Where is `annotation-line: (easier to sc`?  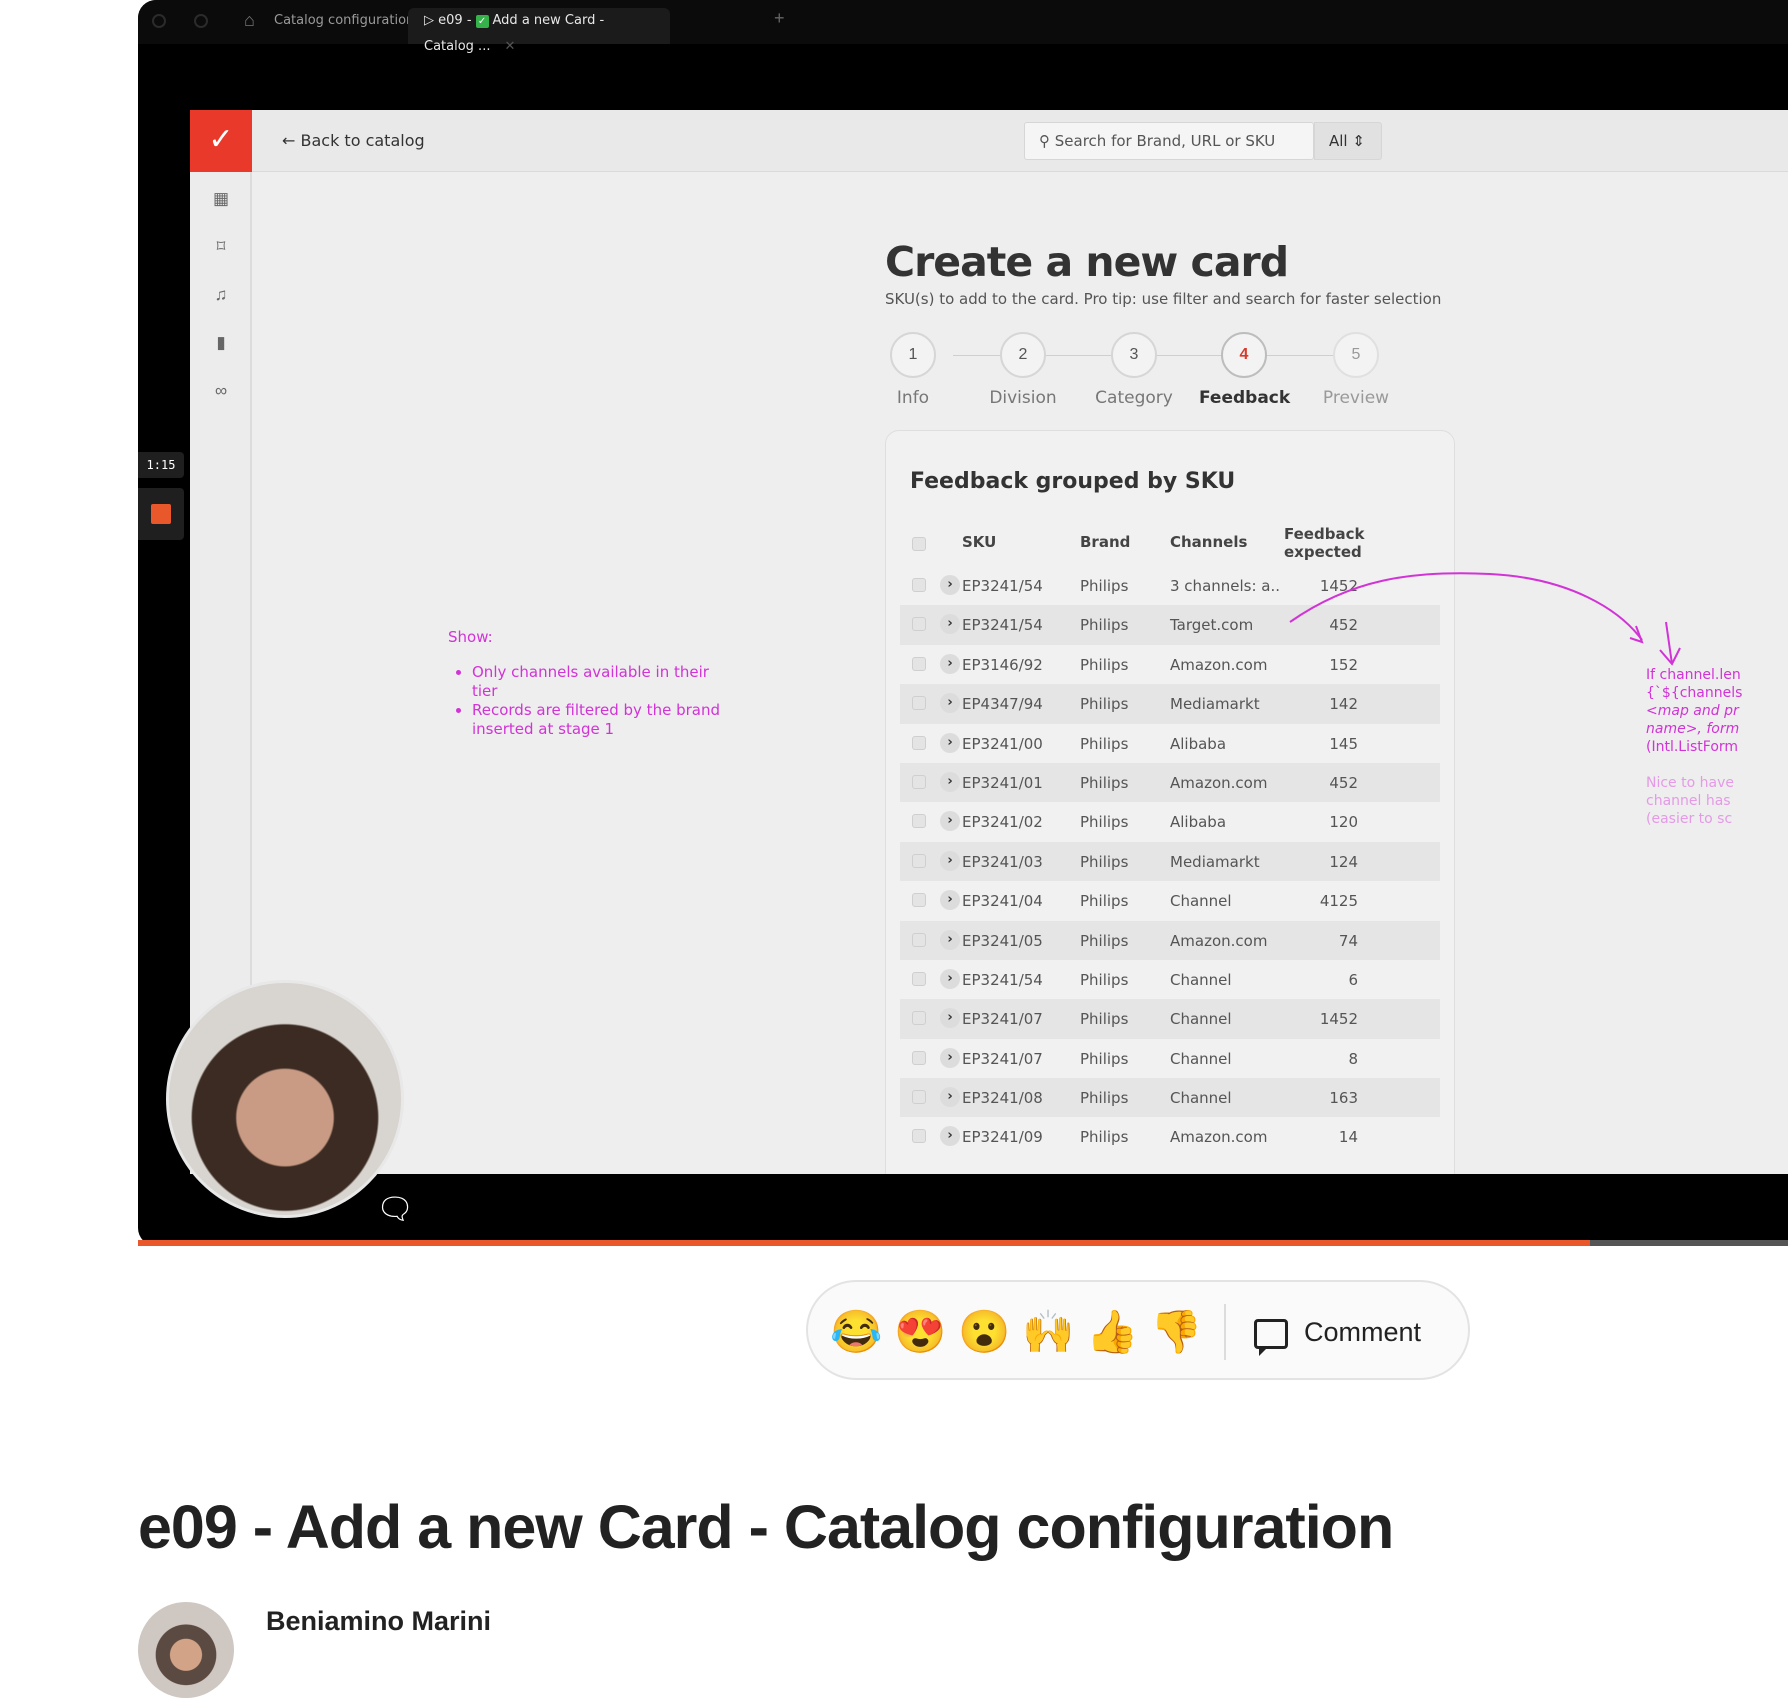 annotation-line: (easier to sc is located at coordinates (1689, 819).